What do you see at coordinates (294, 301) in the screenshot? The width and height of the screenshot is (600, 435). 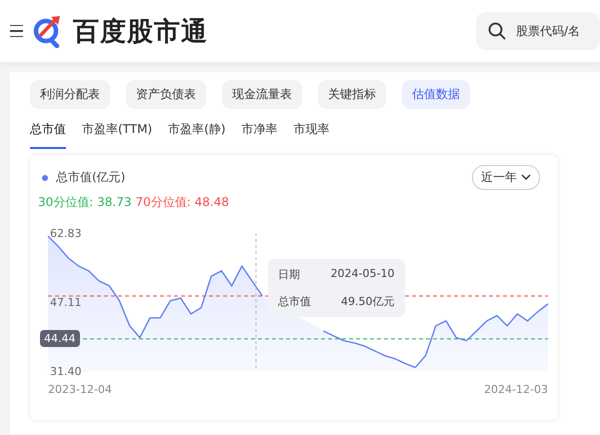 I see `tooltip-label: 总市值` at bounding box center [294, 301].